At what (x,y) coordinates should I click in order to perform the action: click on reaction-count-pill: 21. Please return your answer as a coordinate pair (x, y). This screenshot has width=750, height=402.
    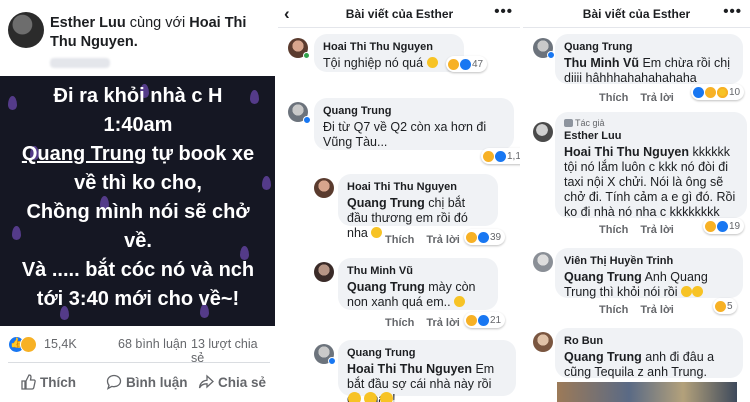
    Looking at the image, I should click on (485, 320).